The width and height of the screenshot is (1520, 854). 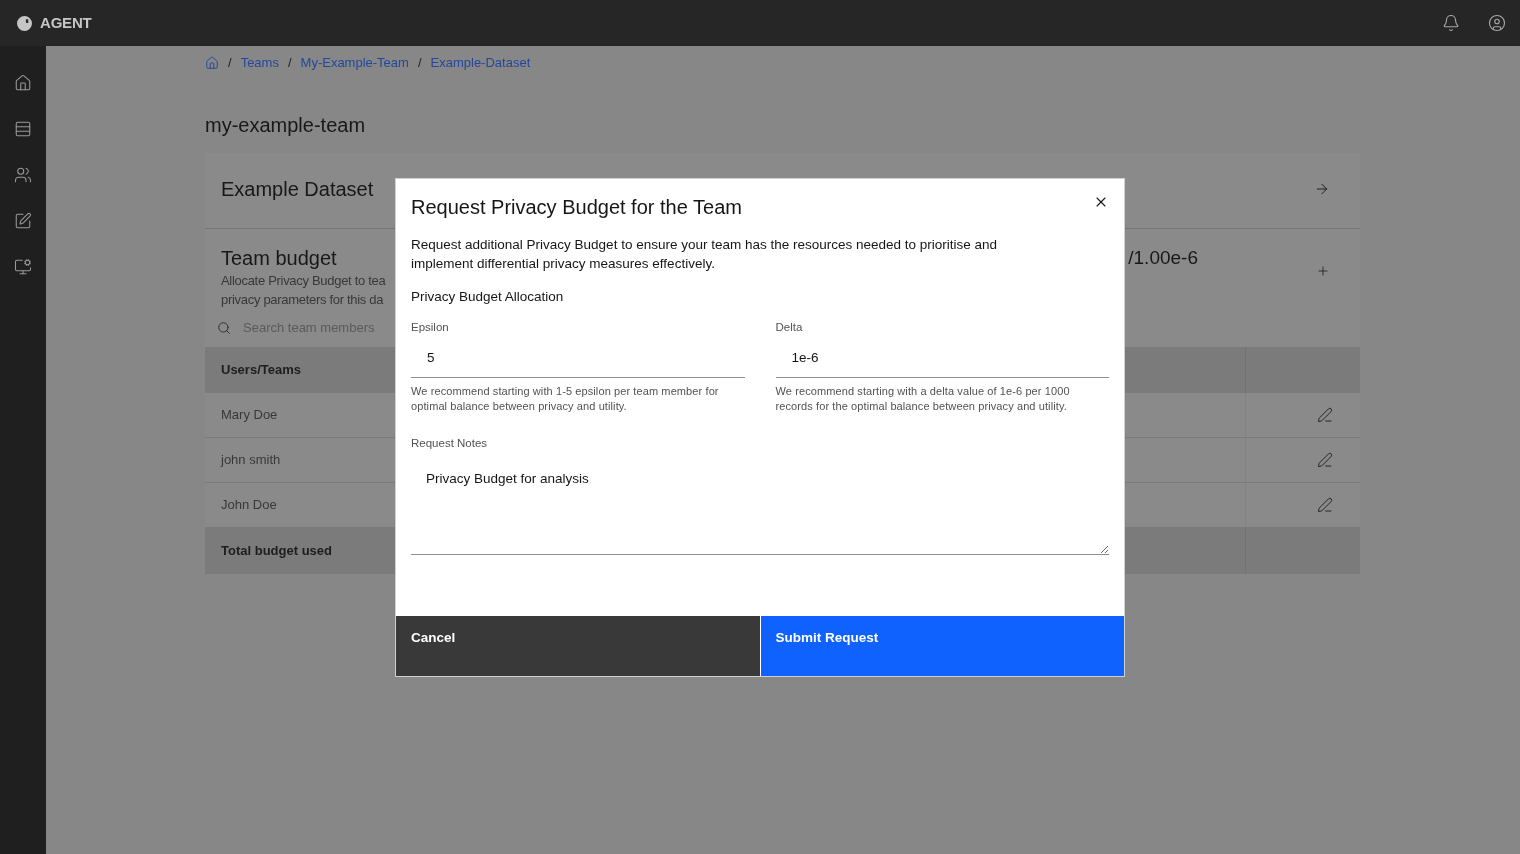 What do you see at coordinates (276, 551) in the screenshot?
I see `total-row-label: Total budget used` at bounding box center [276, 551].